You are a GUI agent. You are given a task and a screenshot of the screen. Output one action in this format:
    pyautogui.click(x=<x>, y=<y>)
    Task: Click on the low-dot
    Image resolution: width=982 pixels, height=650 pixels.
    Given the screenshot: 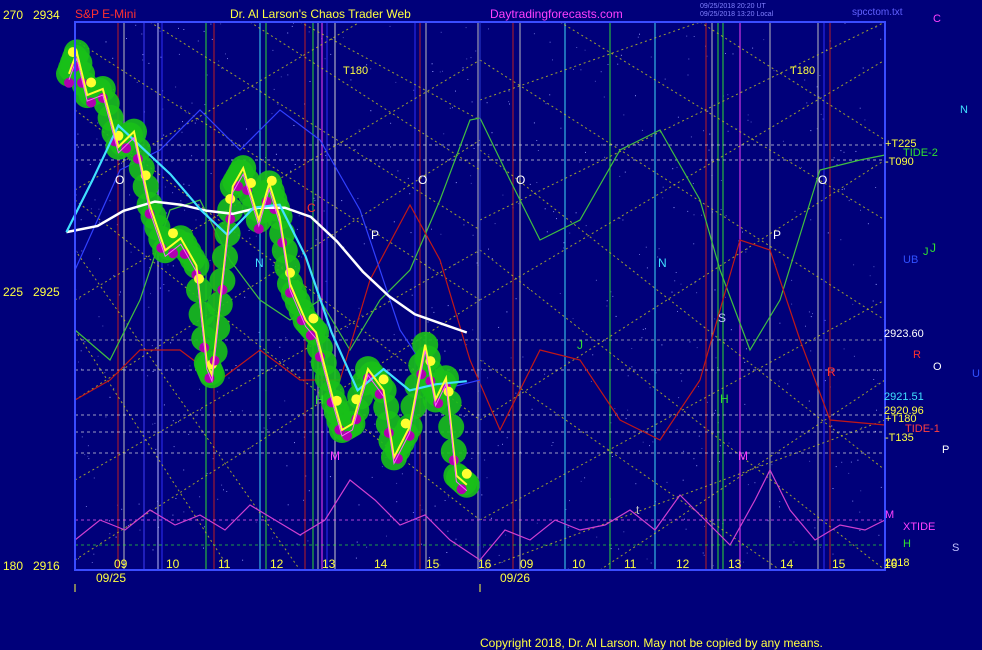 What is the action you would take?
    pyautogui.click(x=91, y=102)
    